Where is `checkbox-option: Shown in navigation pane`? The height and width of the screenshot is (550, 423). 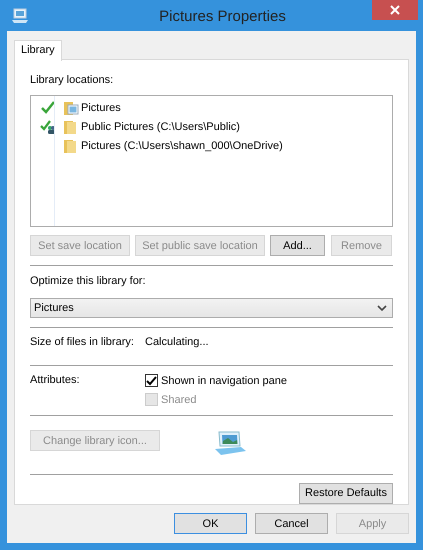 checkbox-option: Shown in navigation pane is located at coordinates (216, 381).